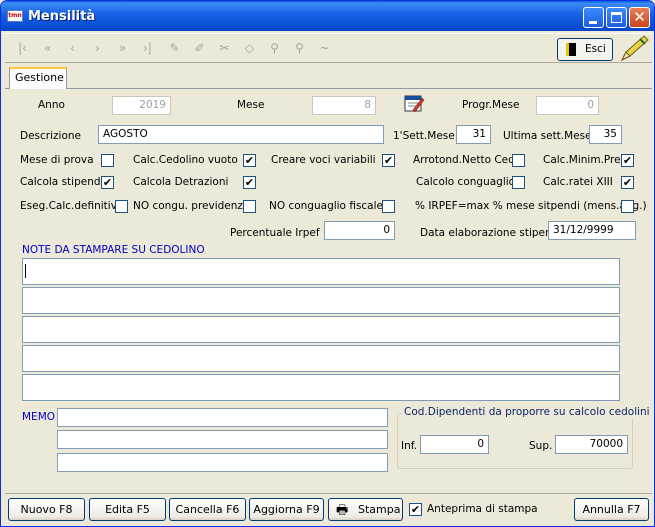 This screenshot has height=527, width=655. I want to click on mese-label: Mese, so click(251, 105).